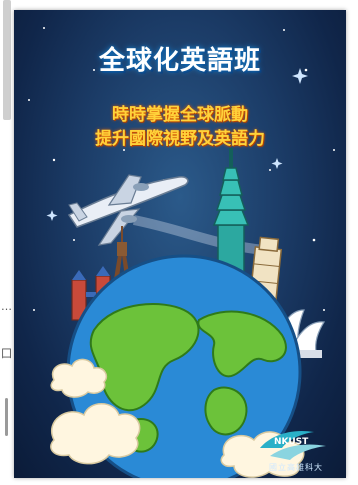  I want to click on left-page-fragment: … 囗, so click(7, 242).